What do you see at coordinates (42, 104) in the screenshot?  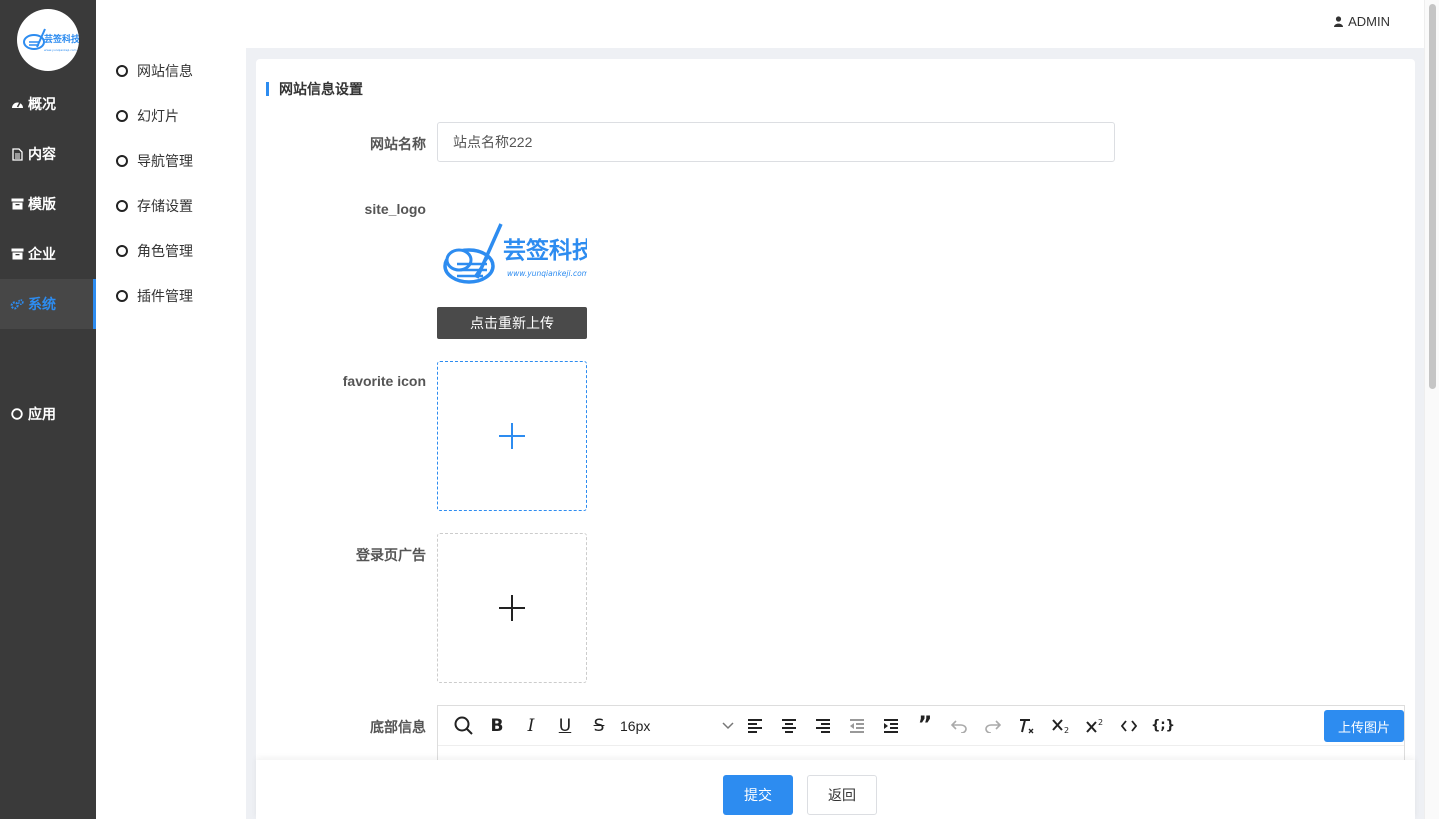 I see `sidebar-item-label: 概况` at bounding box center [42, 104].